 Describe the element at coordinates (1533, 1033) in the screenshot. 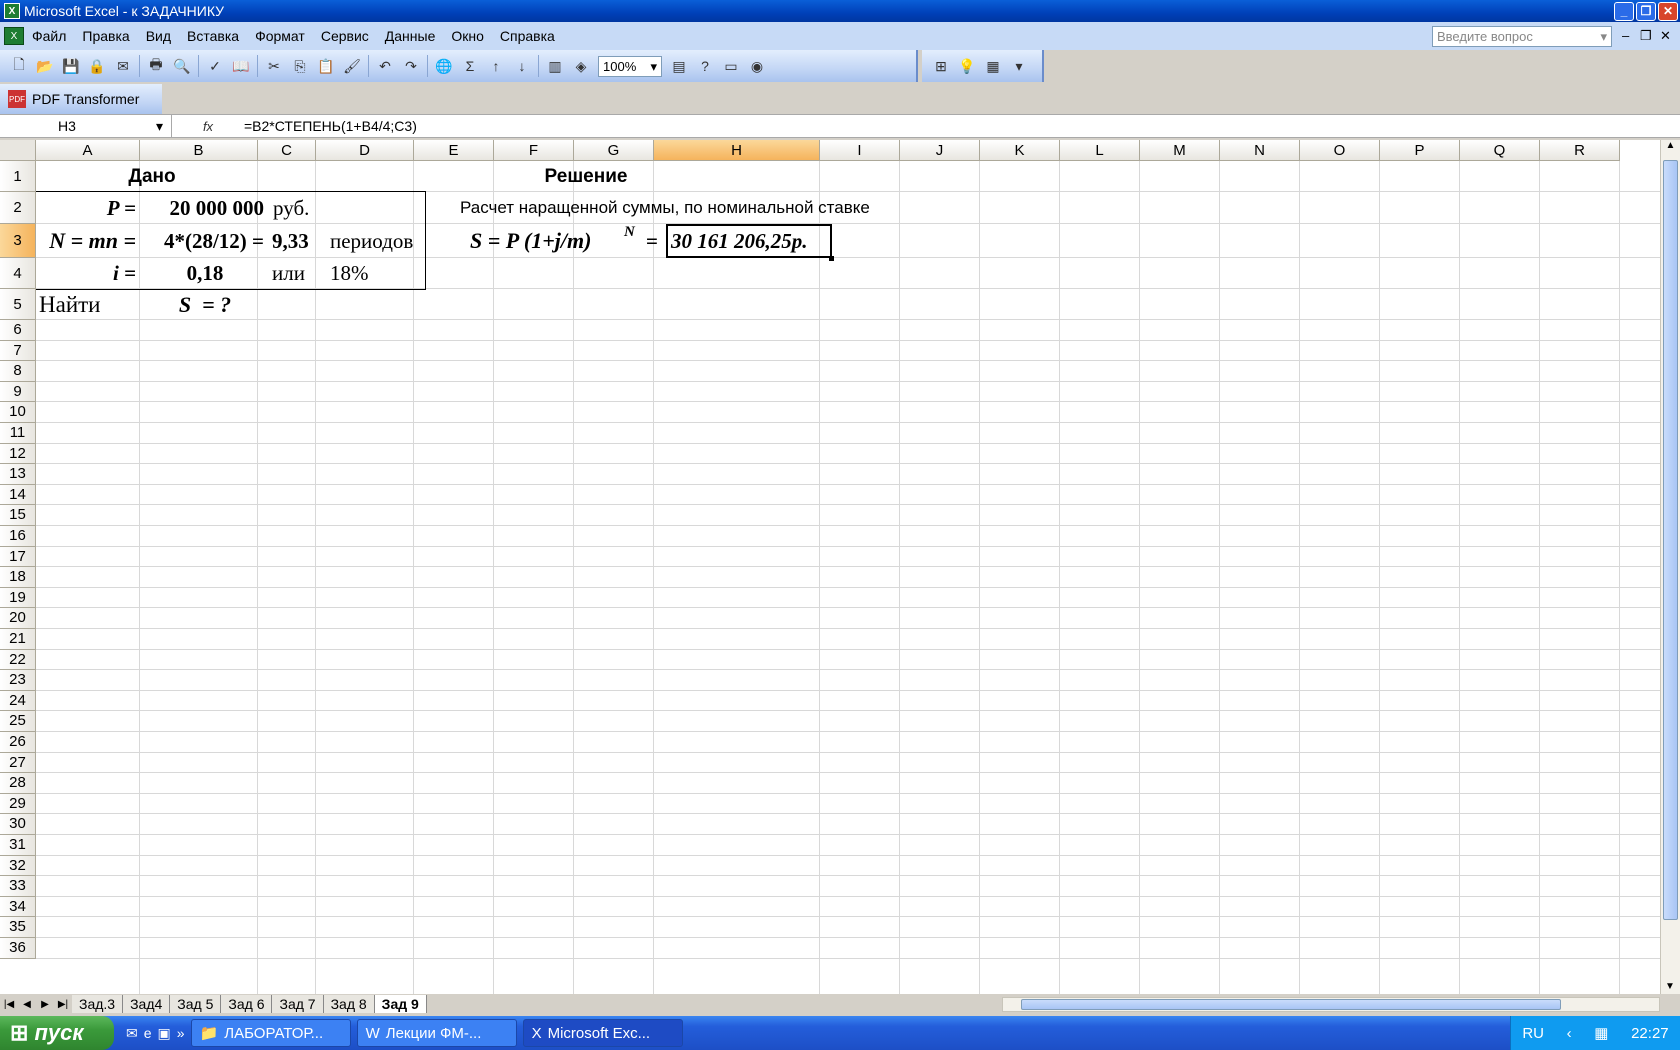

I see `language-indicator: RU` at that location.